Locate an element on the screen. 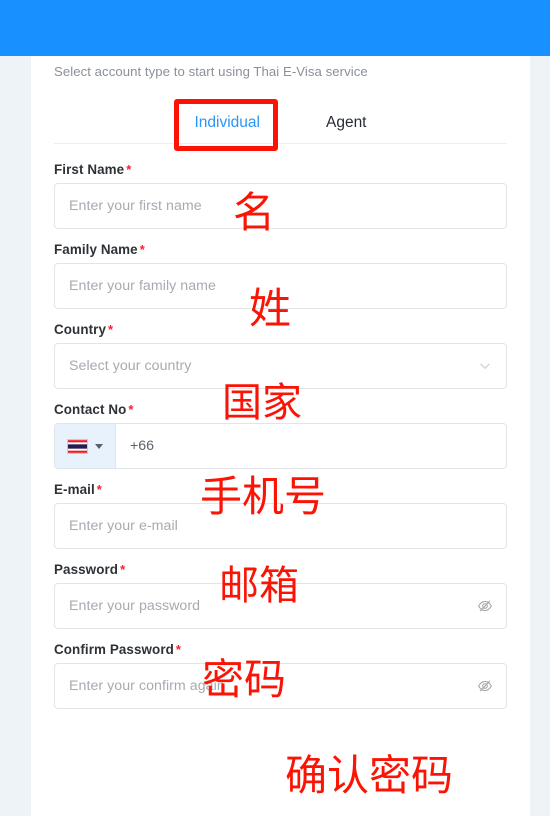  field-contact-no: Contact No * +66 is located at coordinates (280, 435).